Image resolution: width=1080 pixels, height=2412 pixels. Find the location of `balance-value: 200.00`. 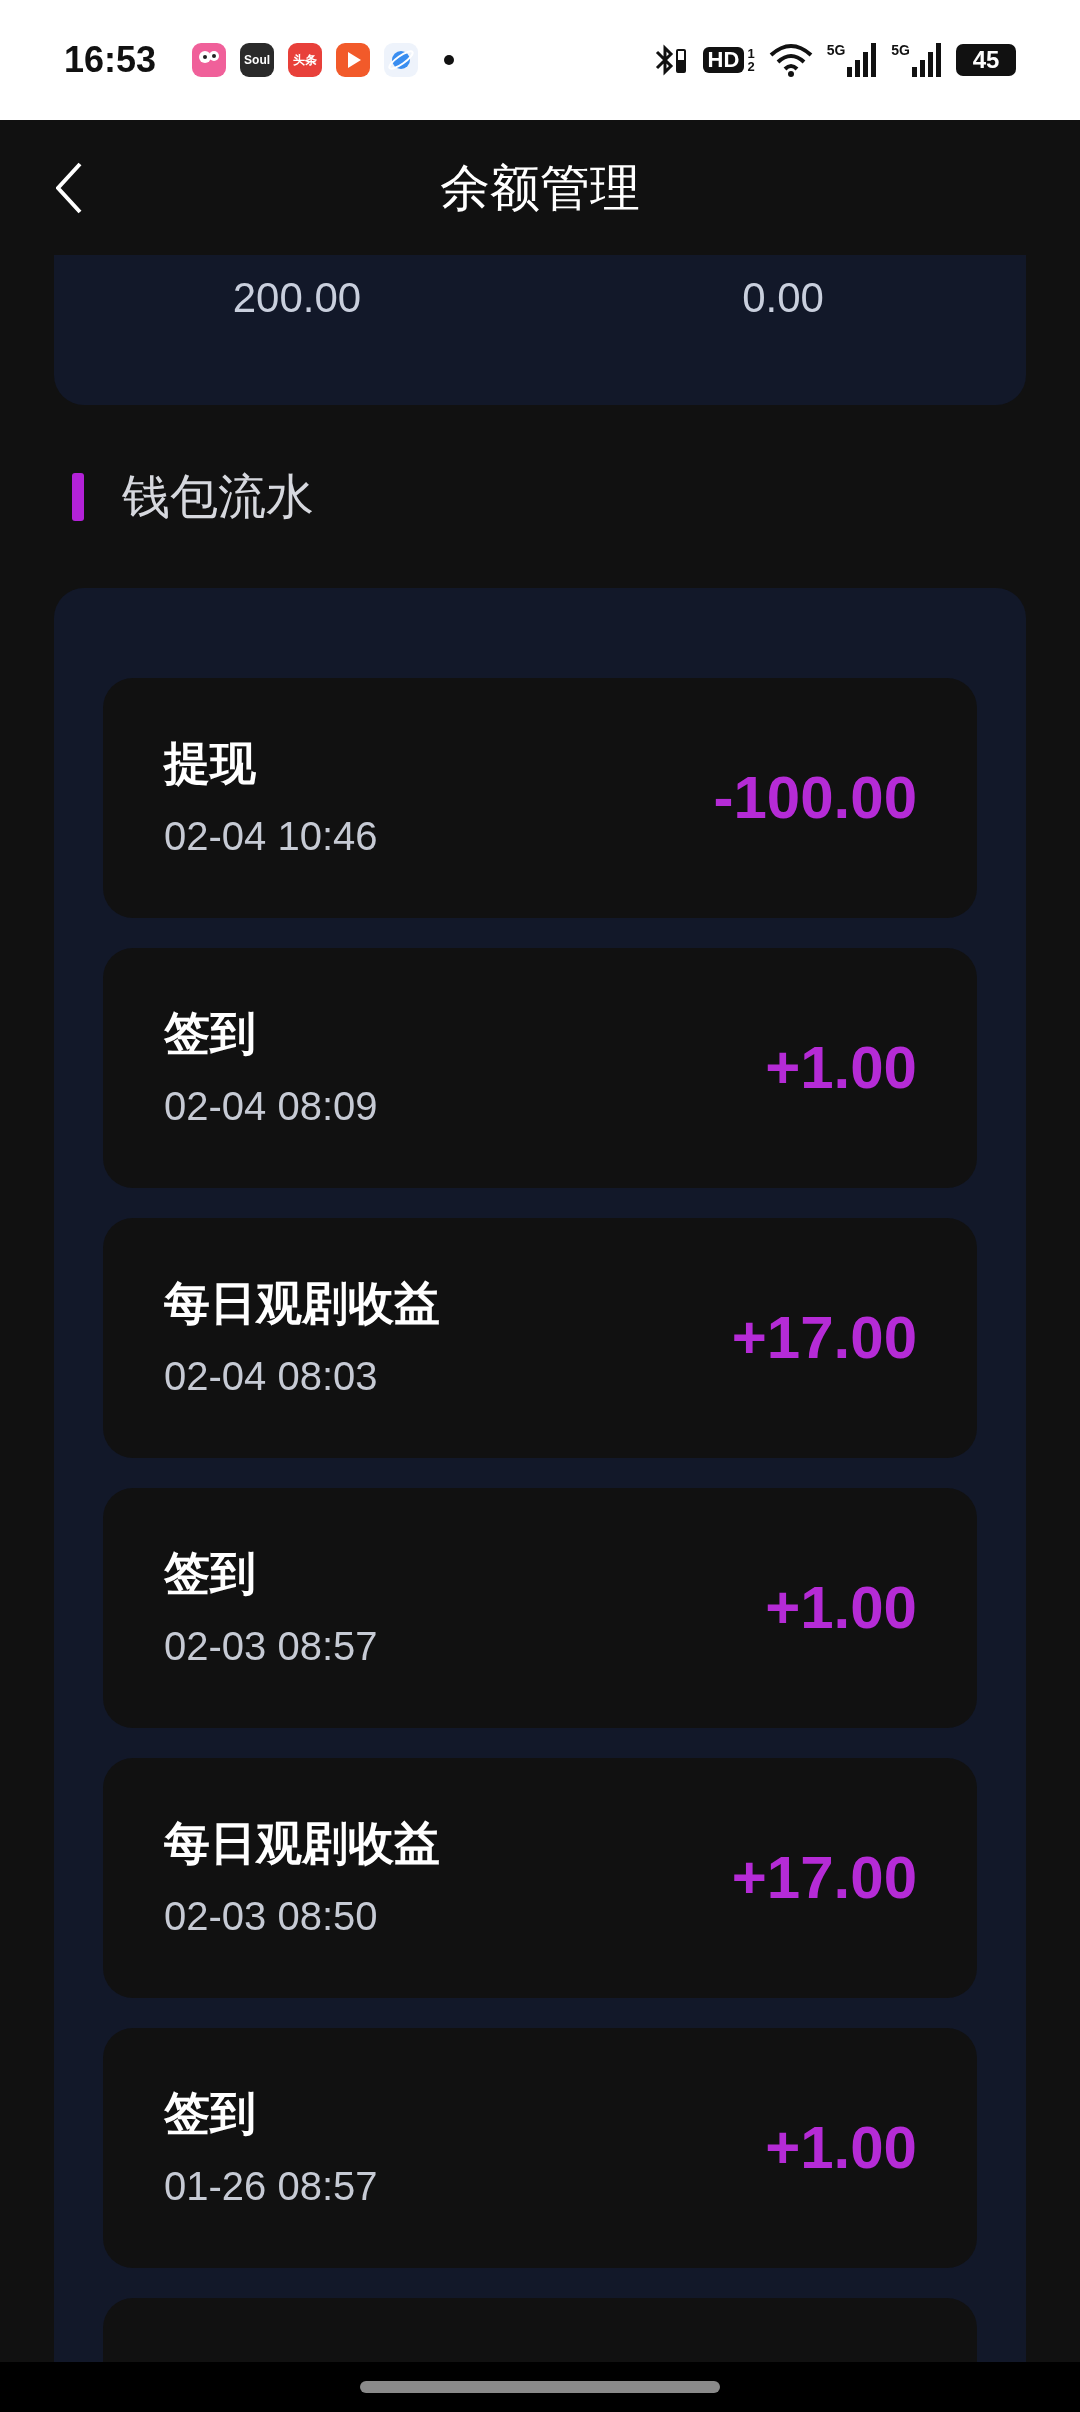

balance-value: 200.00 is located at coordinates (297, 298).